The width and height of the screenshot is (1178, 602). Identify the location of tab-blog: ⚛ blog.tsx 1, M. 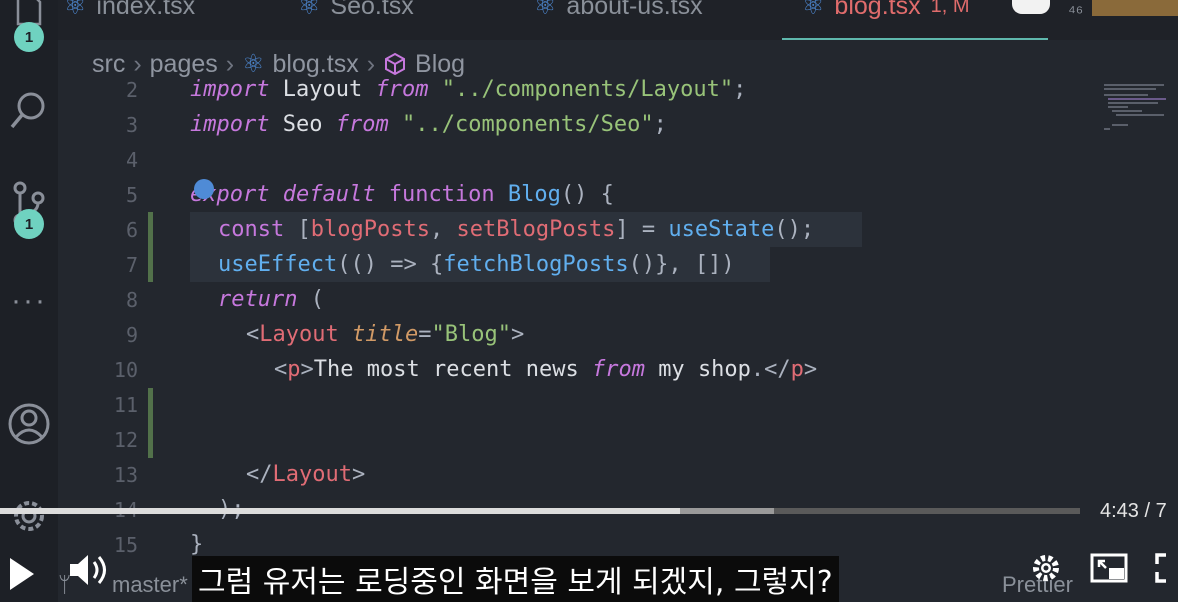
(886, 13).